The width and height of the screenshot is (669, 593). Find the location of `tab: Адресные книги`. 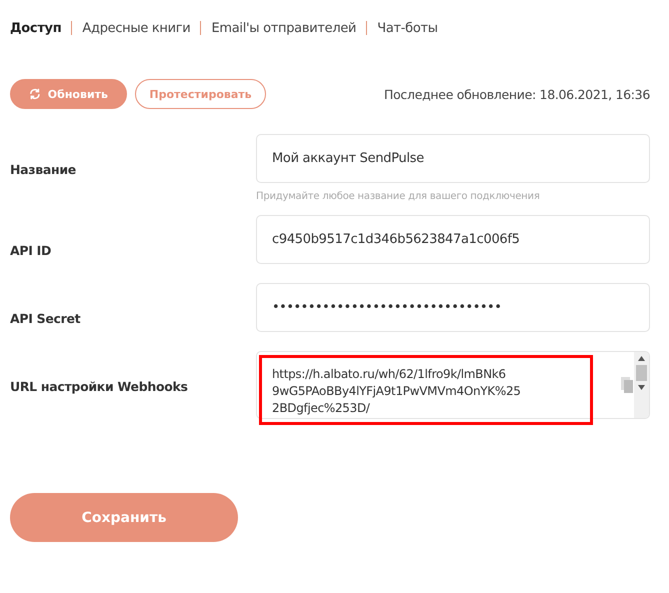

tab: Адресные книги is located at coordinates (136, 28).